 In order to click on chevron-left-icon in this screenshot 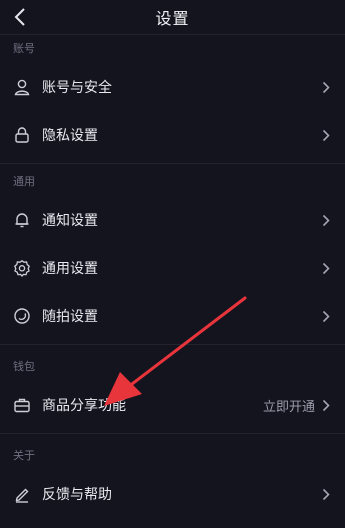, I will do `click(19, 17)`.